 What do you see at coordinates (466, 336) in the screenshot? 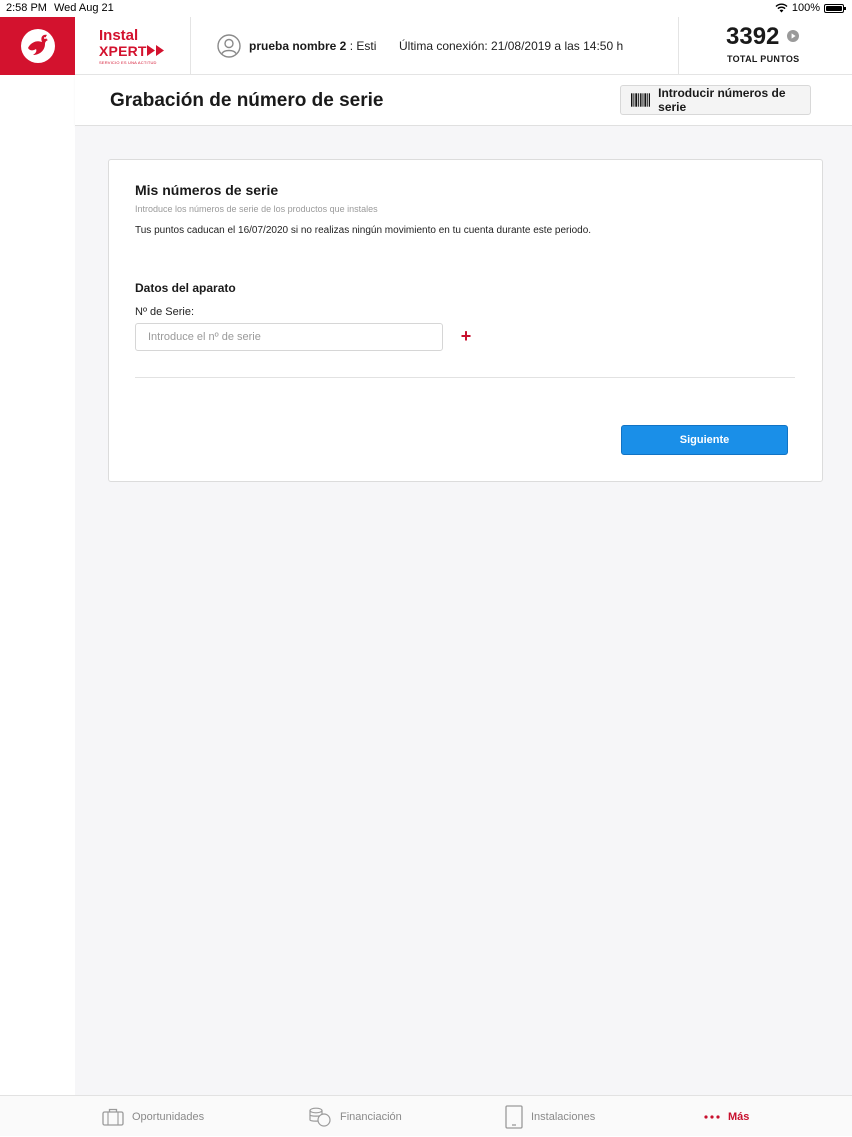
I see `add-serial-plus-icon: +` at bounding box center [466, 336].